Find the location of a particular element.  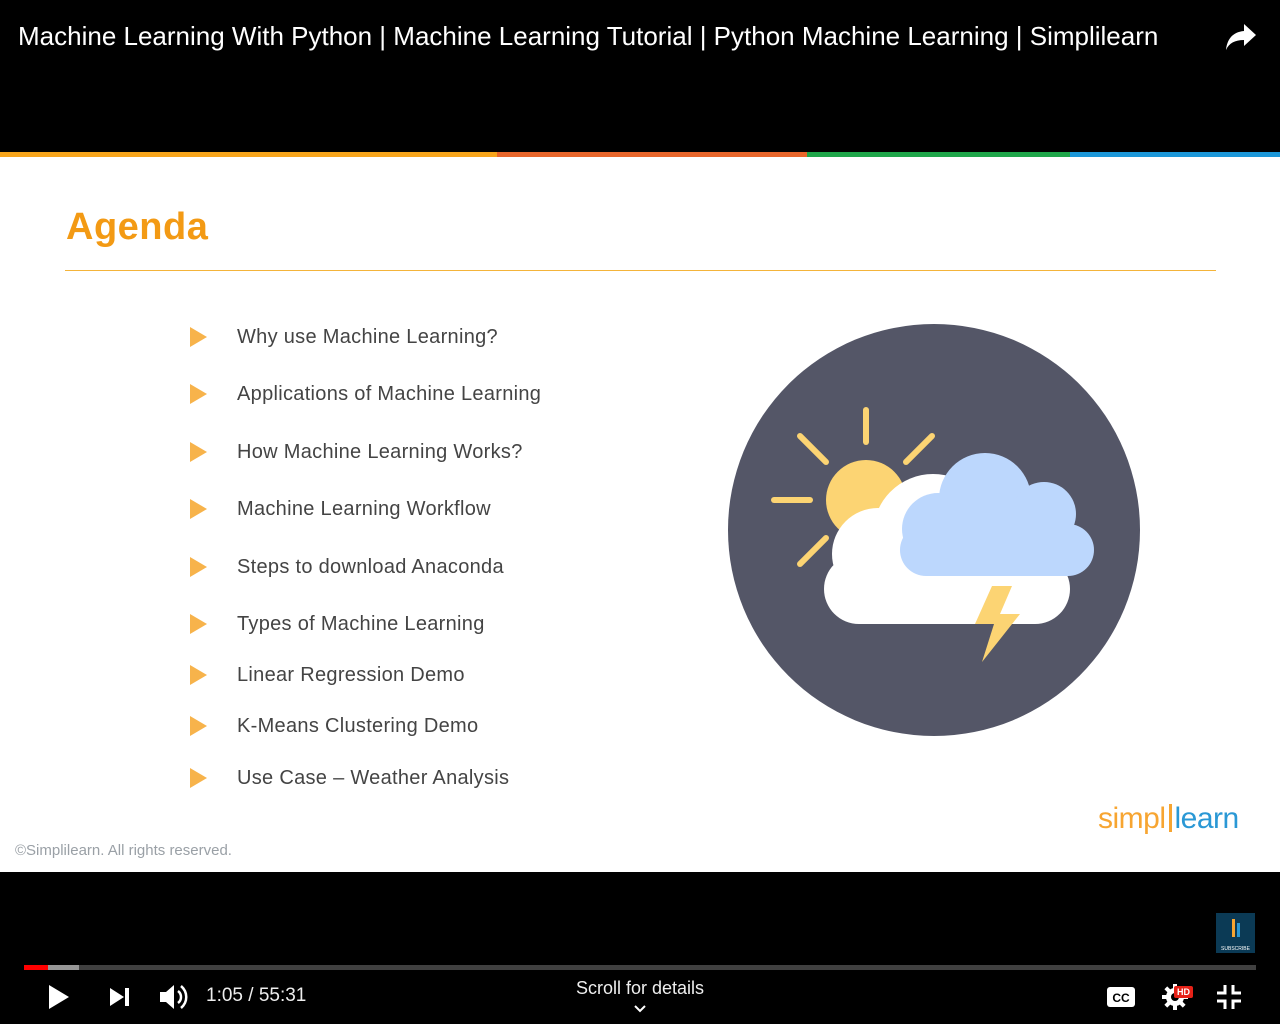

agenda-item-label: Machine Learning Workflow is located at coordinates (364, 508).